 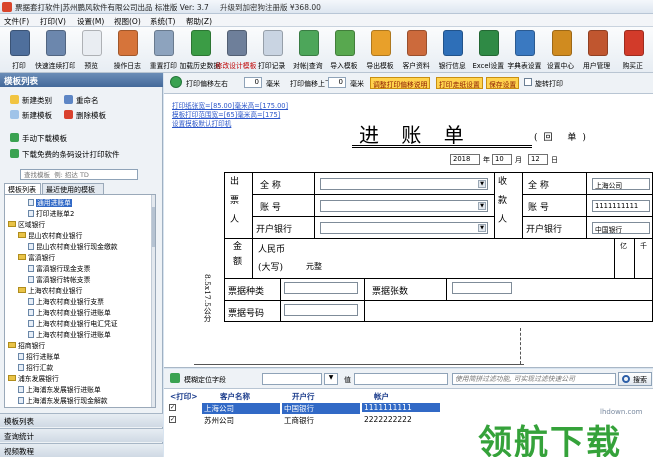 What do you see at coordinates (59, 279) in the screenshot?
I see `tree-item: 富滇银行转帐支票` at bounding box center [59, 279].